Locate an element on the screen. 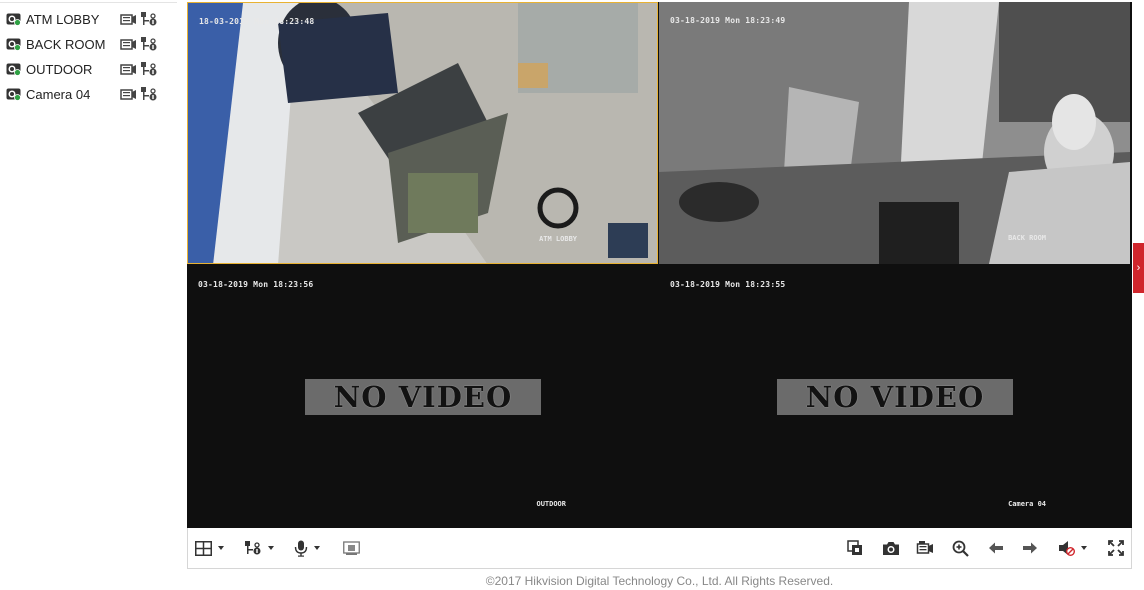  record-icon is located at coordinates (924, 547).